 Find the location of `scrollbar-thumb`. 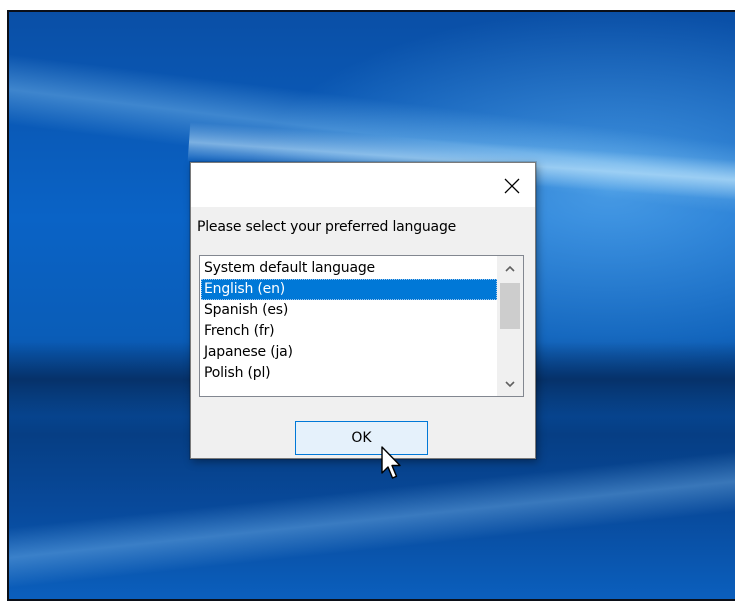

scrollbar-thumb is located at coordinates (510, 306).